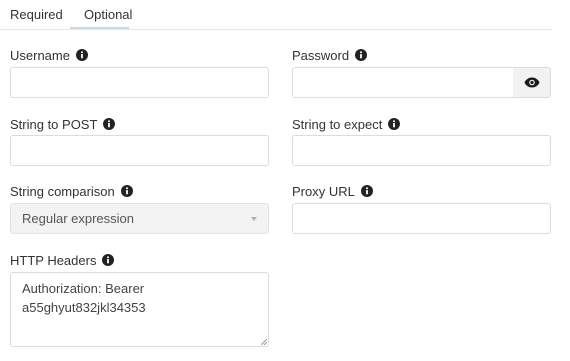 The image size is (570, 361). What do you see at coordinates (54, 124) in the screenshot?
I see `string-to-post-label: String to POST` at bounding box center [54, 124].